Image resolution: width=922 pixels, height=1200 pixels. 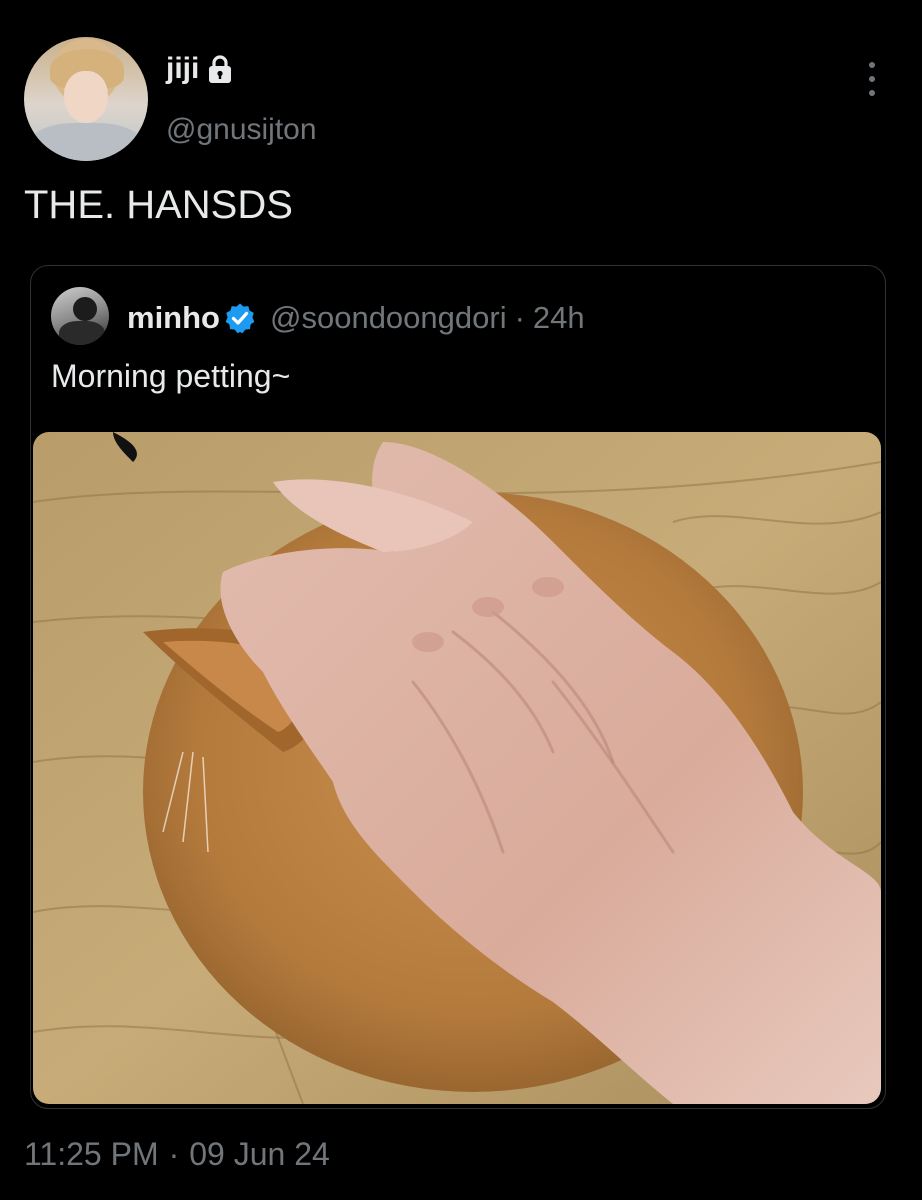 What do you see at coordinates (173, 318) in the screenshot?
I see `quoted-author-name: minho` at bounding box center [173, 318].